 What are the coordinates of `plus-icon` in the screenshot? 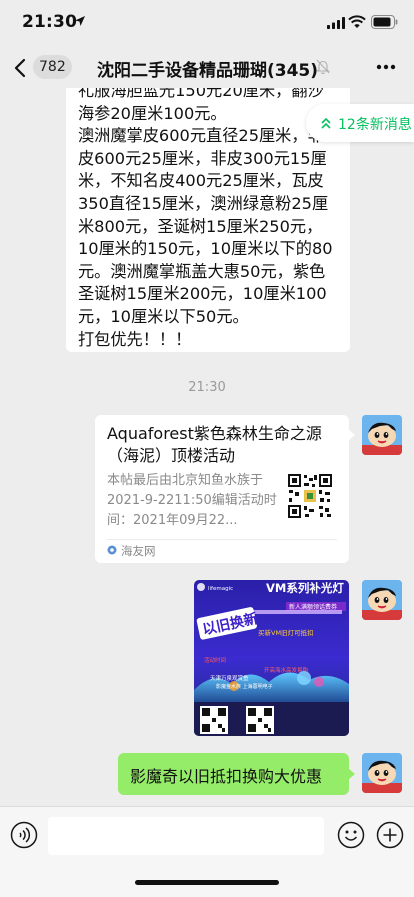 It's located at (390, 835).